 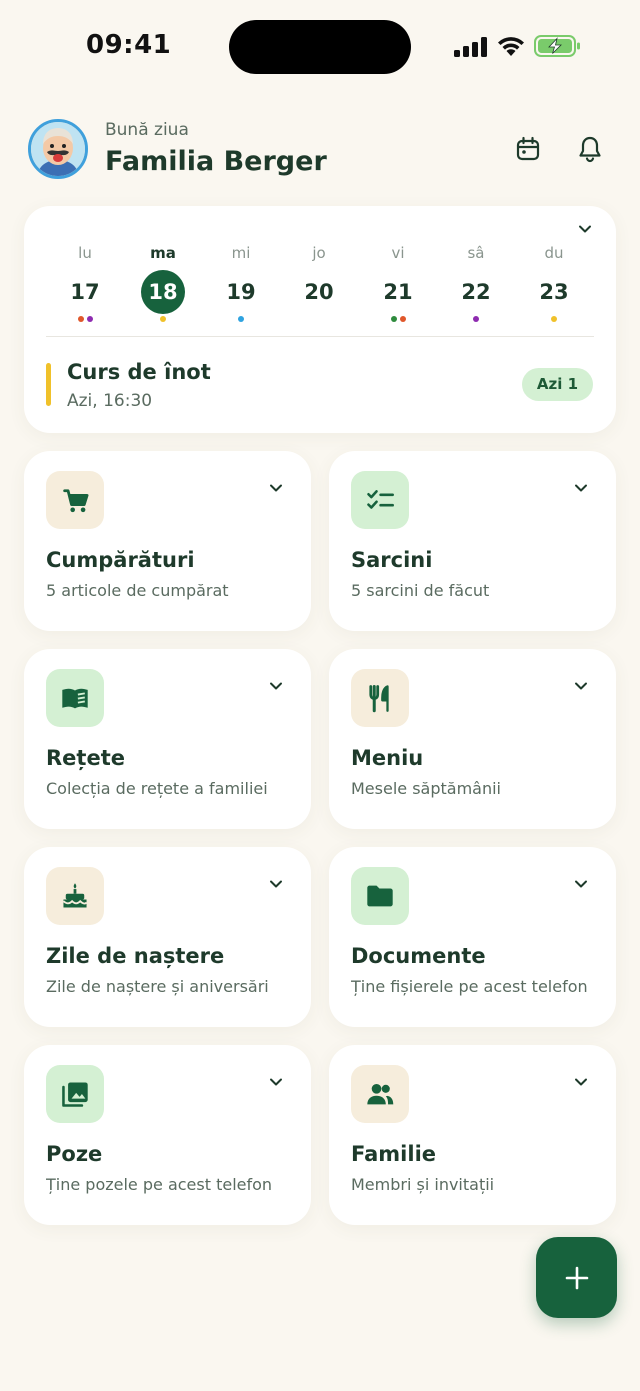 What do you see at coordinates (167, 541) in the screenshot?
I see `feature-tile: Cumpărături 5 articole de cumpărat` at bounding box center [167, 541].